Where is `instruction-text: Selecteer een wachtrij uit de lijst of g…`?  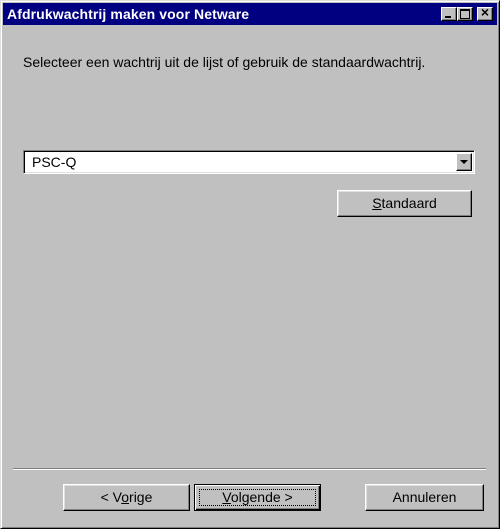 instruction-text: Selecteer een wachtrij uit de lijst of g… is located at coordinates (224, 62).